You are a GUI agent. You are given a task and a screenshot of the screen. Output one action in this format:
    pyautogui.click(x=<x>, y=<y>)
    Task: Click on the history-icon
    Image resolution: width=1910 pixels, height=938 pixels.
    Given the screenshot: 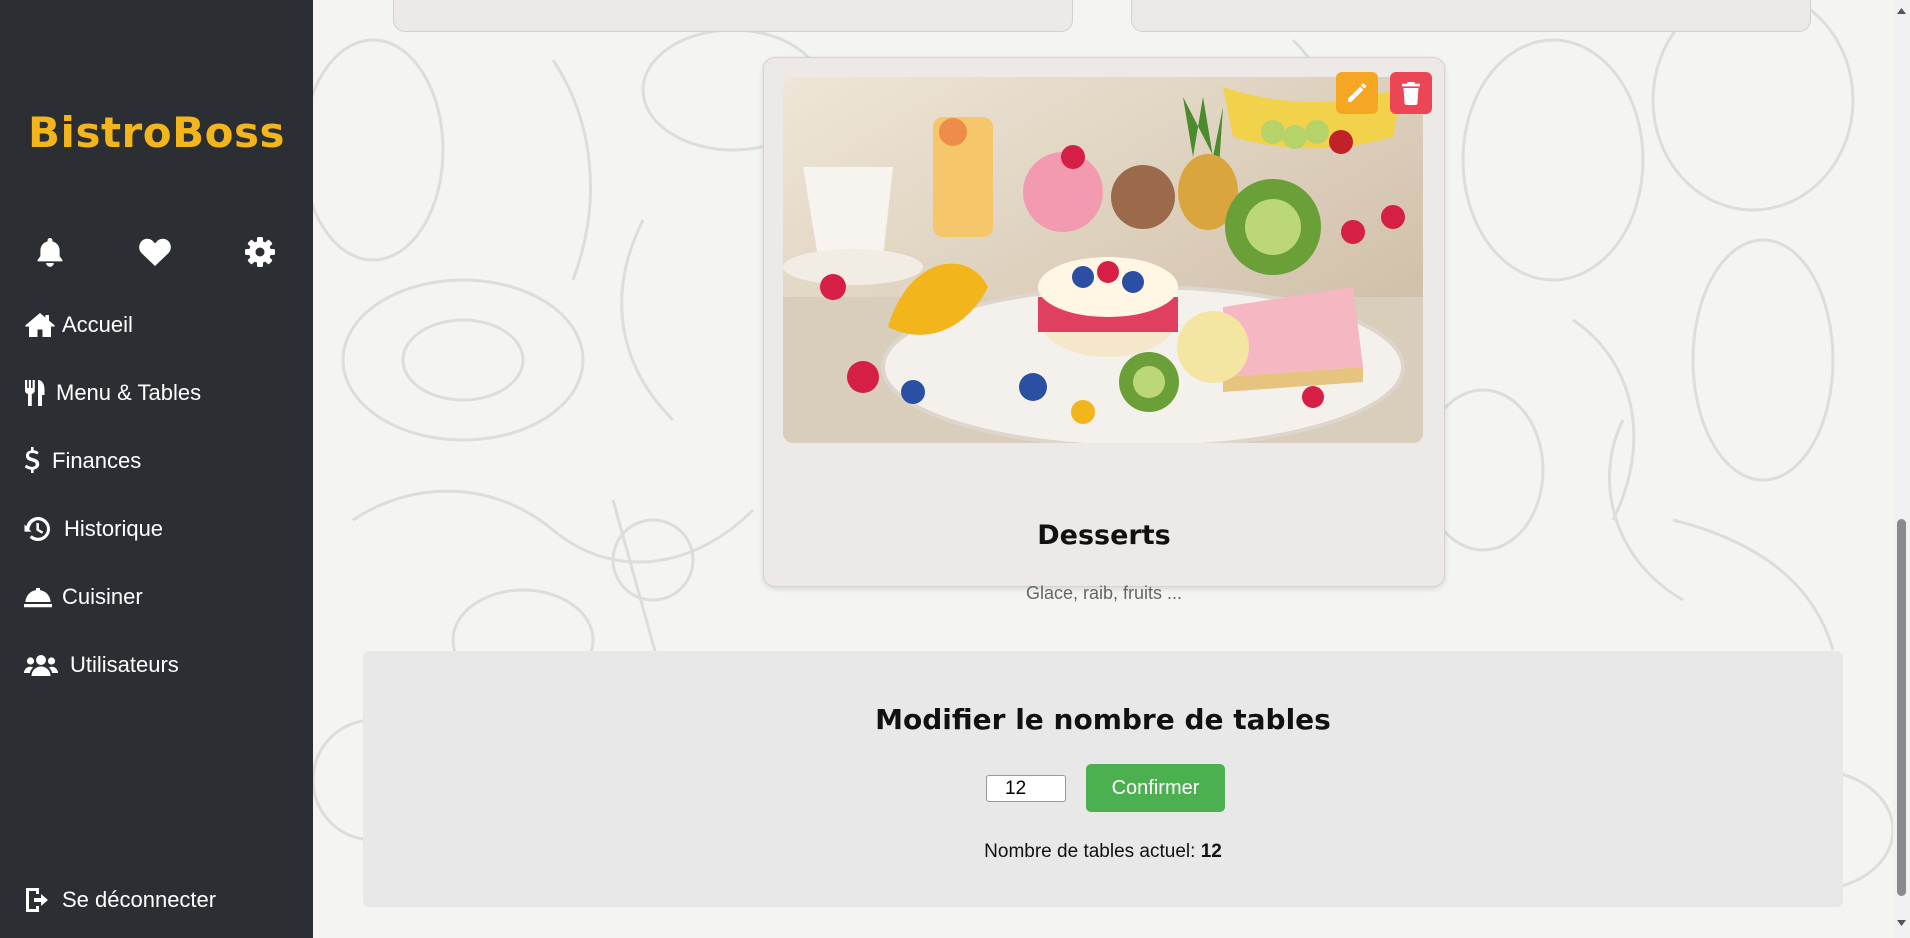 What is the action you would take?
    pyautogui.click(x=41, y=529)
    